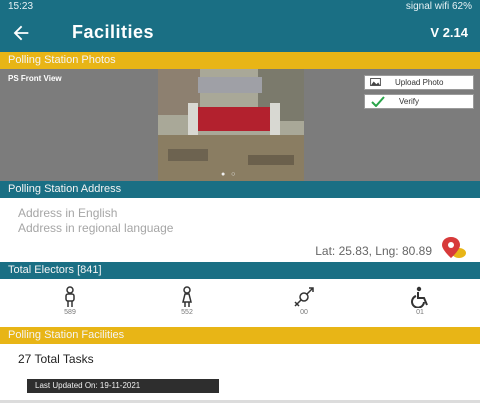  What do you see at coordinates (62, 60) in the screenshot?
I see `photos-section-title: Polling Station Photos` at bounding box center [62, 60].